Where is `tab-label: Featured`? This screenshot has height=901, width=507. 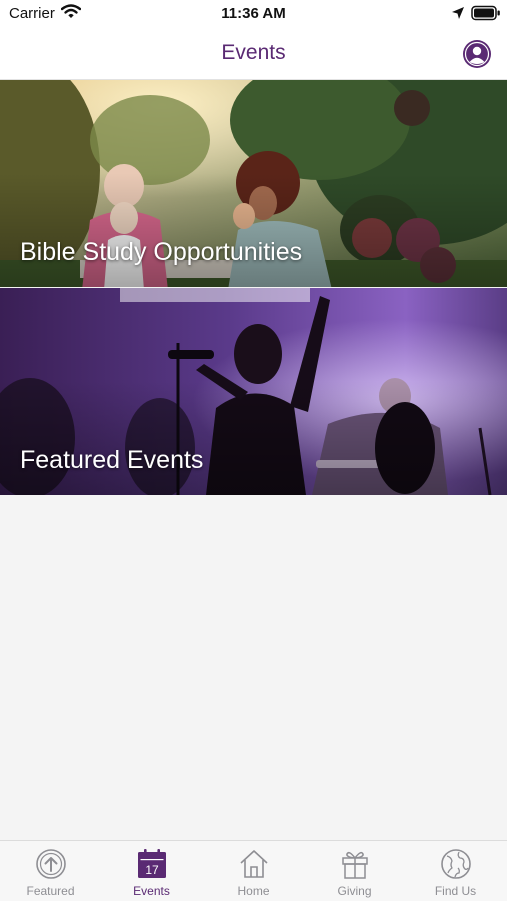
tab-label: Featured is located at coordinates (50, 891).